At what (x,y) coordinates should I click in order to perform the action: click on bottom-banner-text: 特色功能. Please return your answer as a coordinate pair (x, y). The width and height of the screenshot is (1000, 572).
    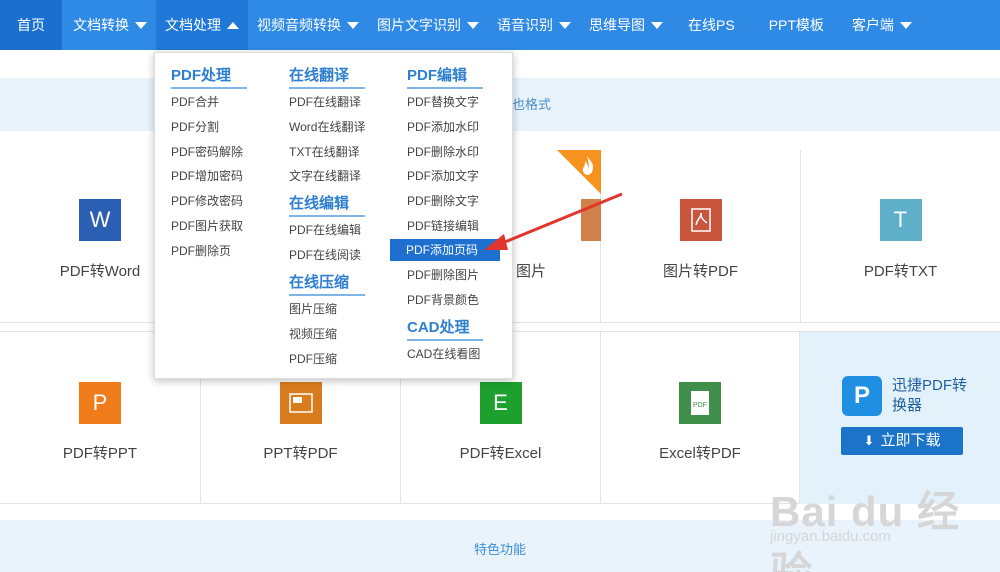
    Looking at the image, I should click on (499, 549).